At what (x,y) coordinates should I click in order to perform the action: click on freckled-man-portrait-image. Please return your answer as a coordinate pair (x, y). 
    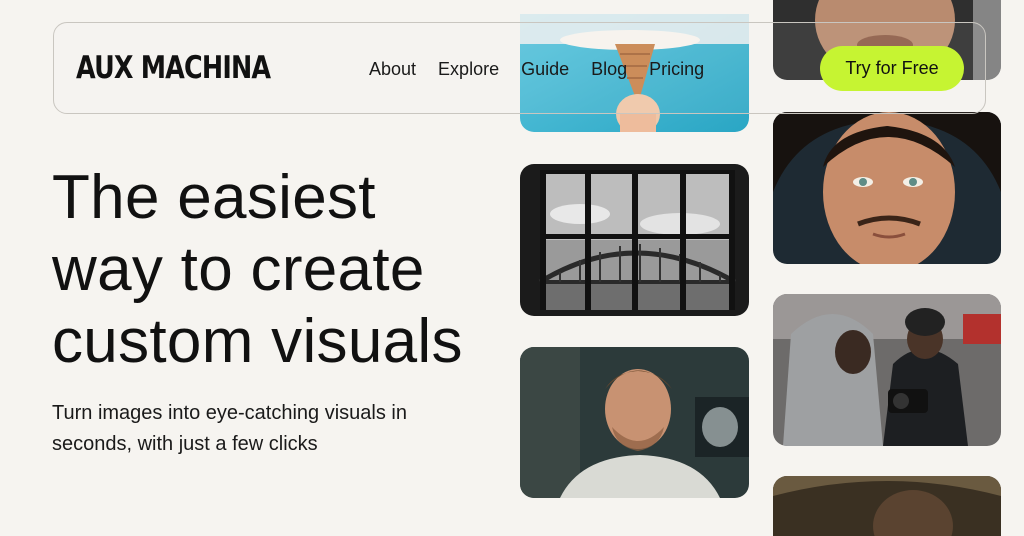
    Looking at the image, I should click on (887, 188).